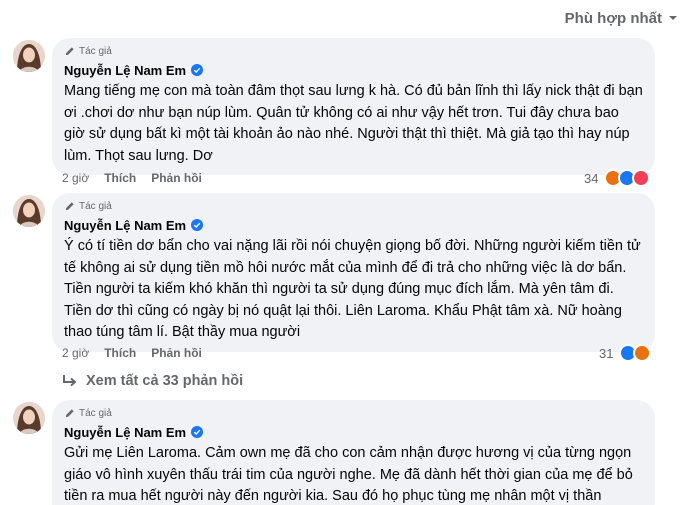 This screenshot has height=505, width=688. I want to click on view-more-replies: Xem tất cả 33 phản hồi, so click(152, 381).